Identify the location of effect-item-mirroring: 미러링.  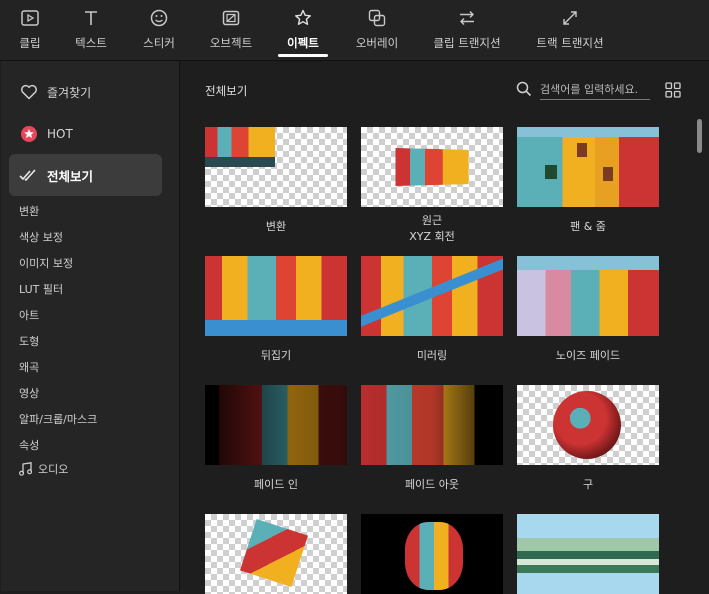
(432, 310).